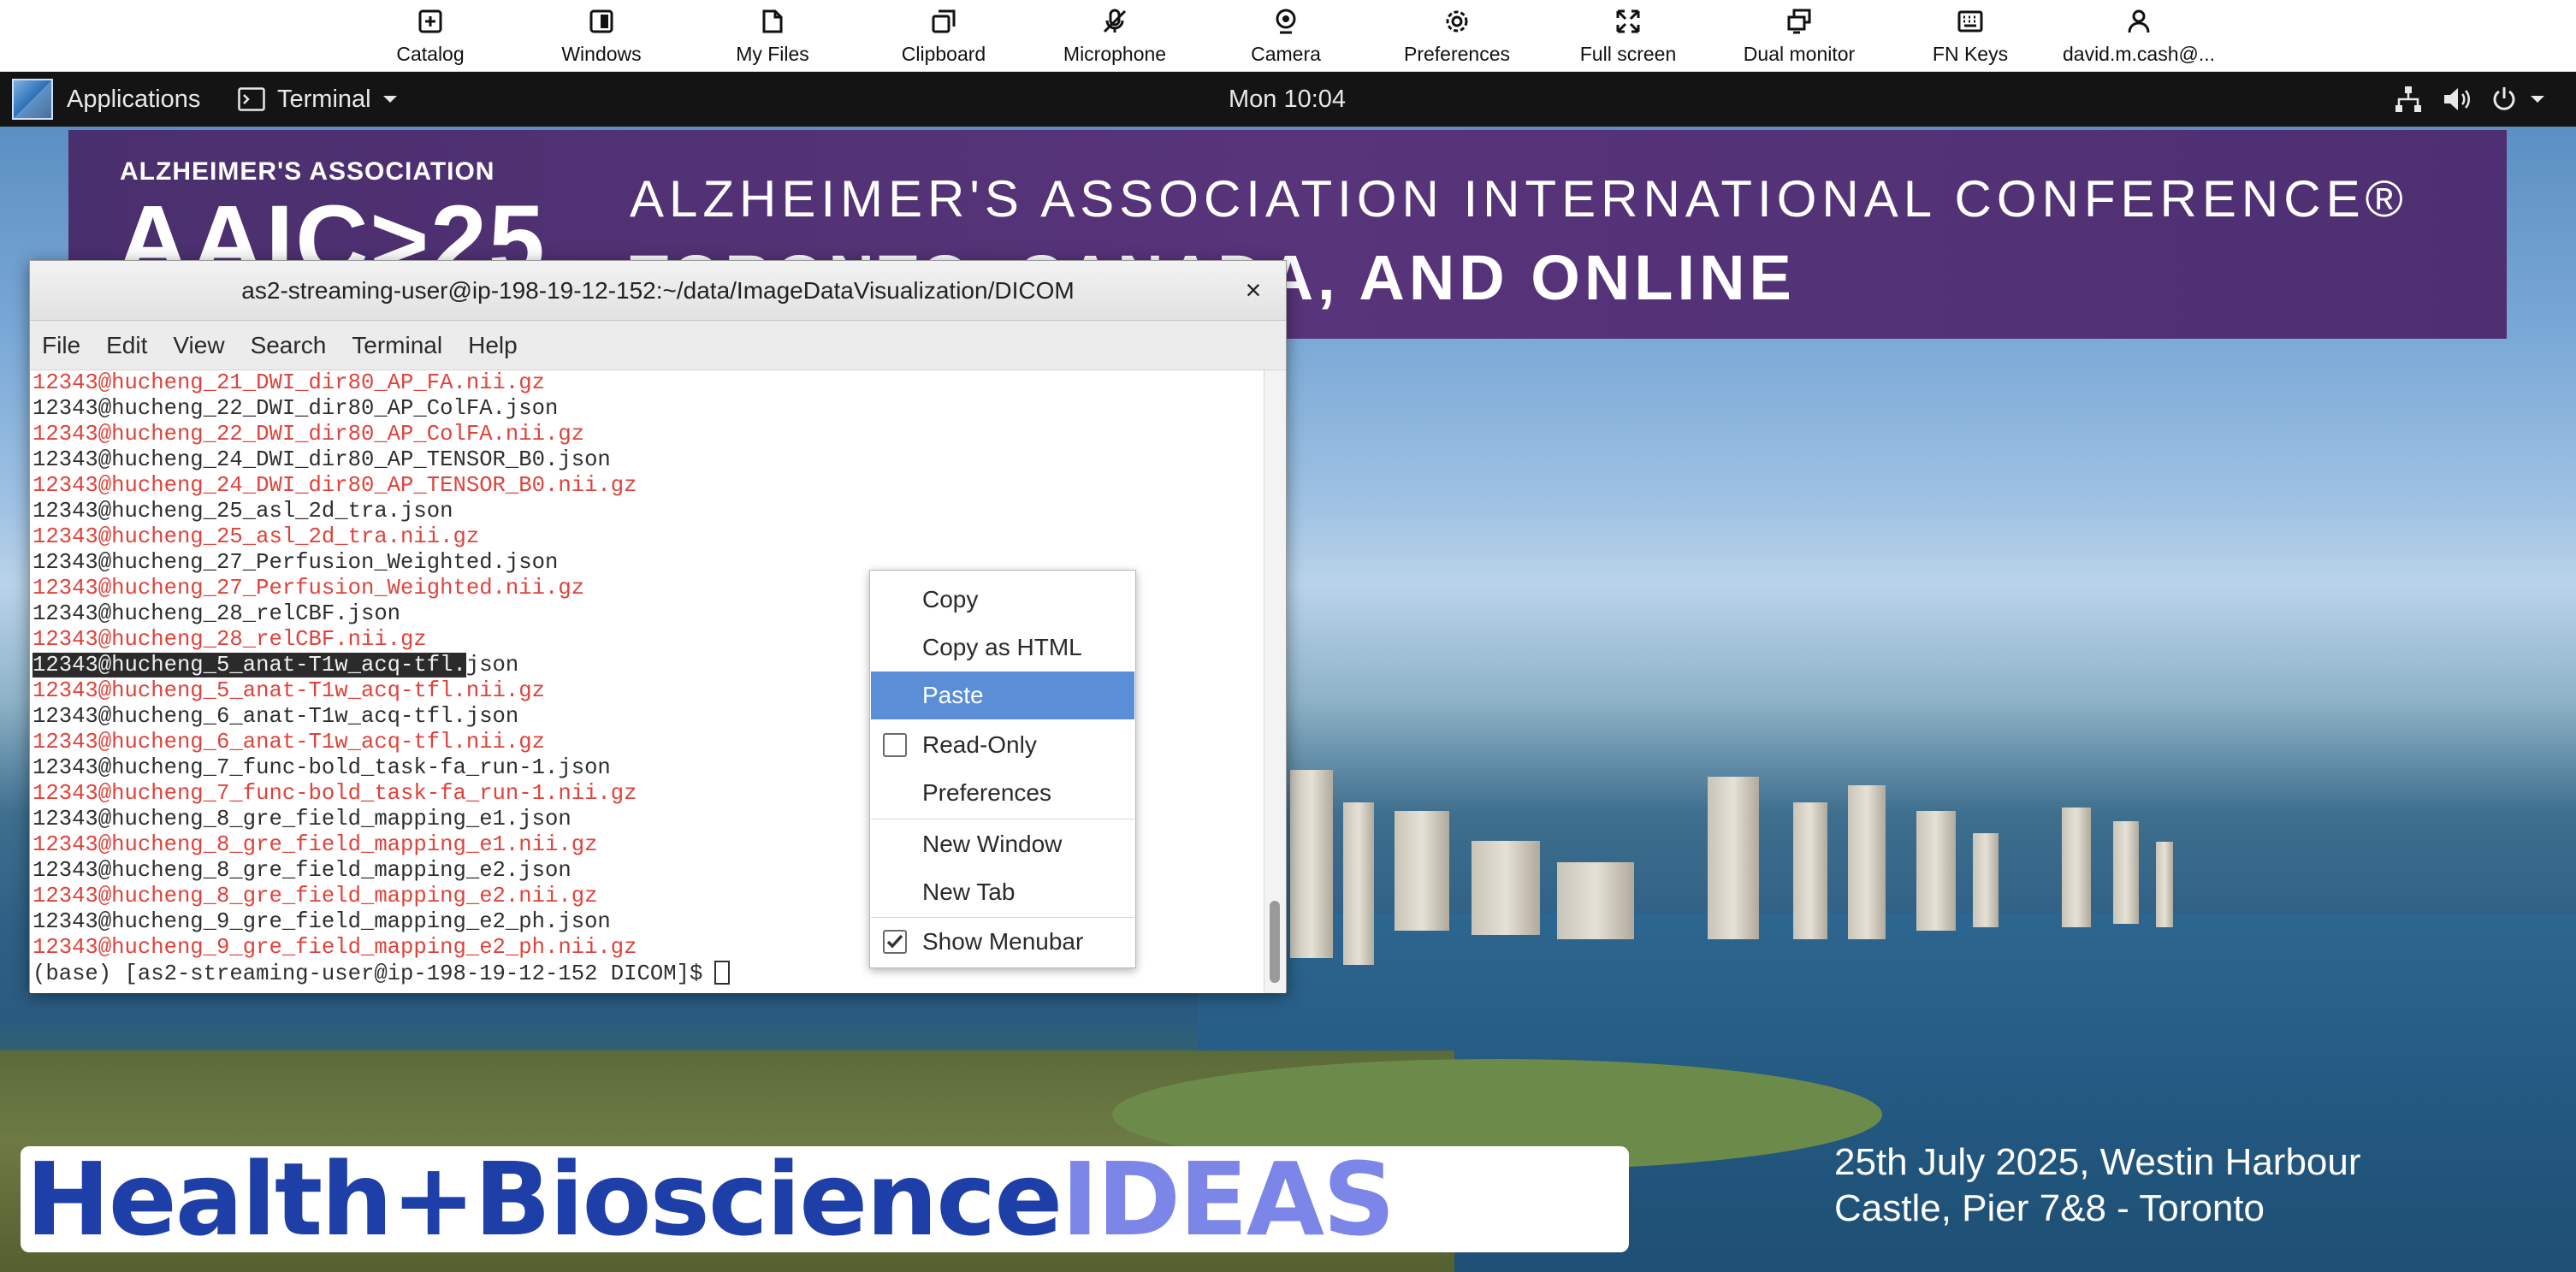 The width and height of the screenshot is (2576, 1272). I want to click on clipboard-icon, so click(943, 21).